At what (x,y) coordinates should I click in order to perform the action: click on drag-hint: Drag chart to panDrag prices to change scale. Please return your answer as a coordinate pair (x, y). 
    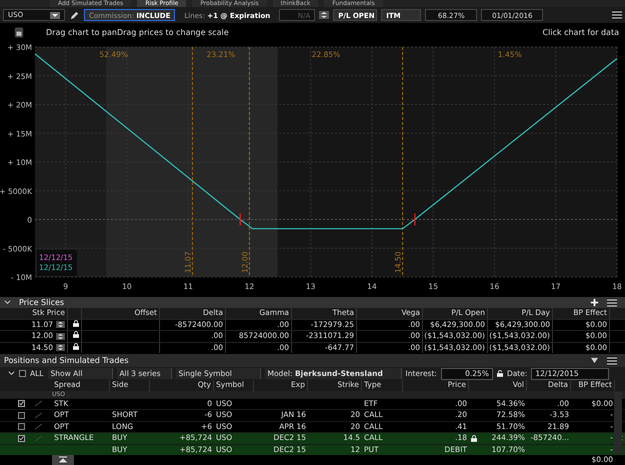
    Looking at the image, I should click on (137, 32).